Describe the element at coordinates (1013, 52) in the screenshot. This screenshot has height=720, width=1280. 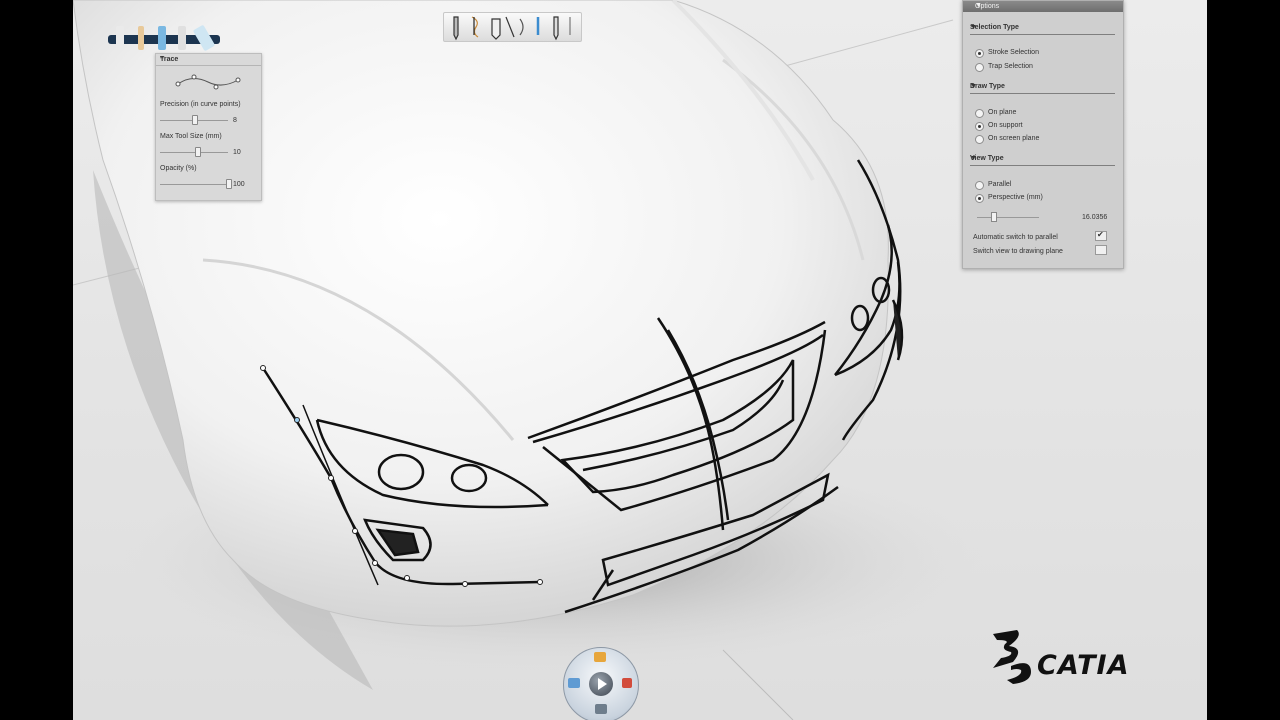
I see `radio-label: Stroke Selection` at that location.